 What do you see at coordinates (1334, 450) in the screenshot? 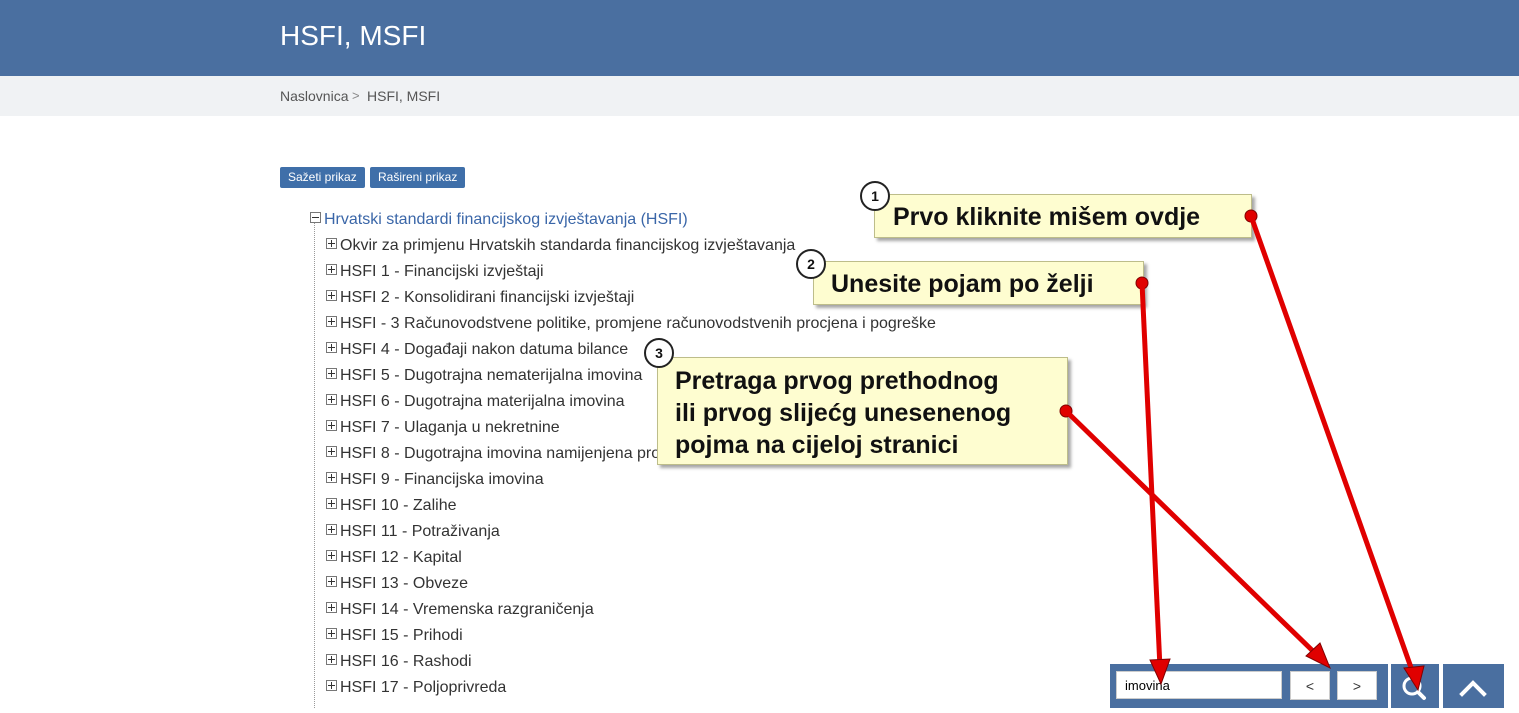
I see `arrow-to-search-button` at bounding box center [1334, 450].